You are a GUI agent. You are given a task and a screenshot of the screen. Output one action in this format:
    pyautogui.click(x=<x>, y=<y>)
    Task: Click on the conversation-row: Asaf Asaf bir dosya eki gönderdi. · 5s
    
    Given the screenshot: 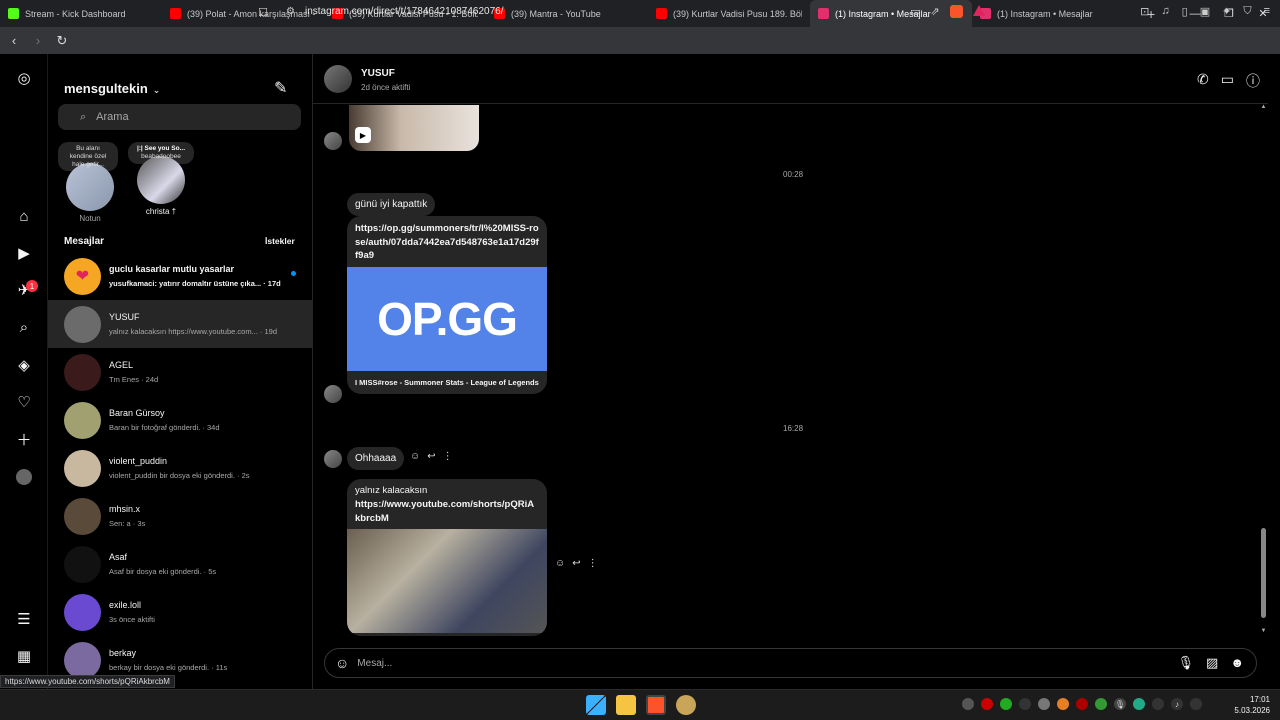 What is the action you would take?
    pyautogui.click(x=180, y=564)
    